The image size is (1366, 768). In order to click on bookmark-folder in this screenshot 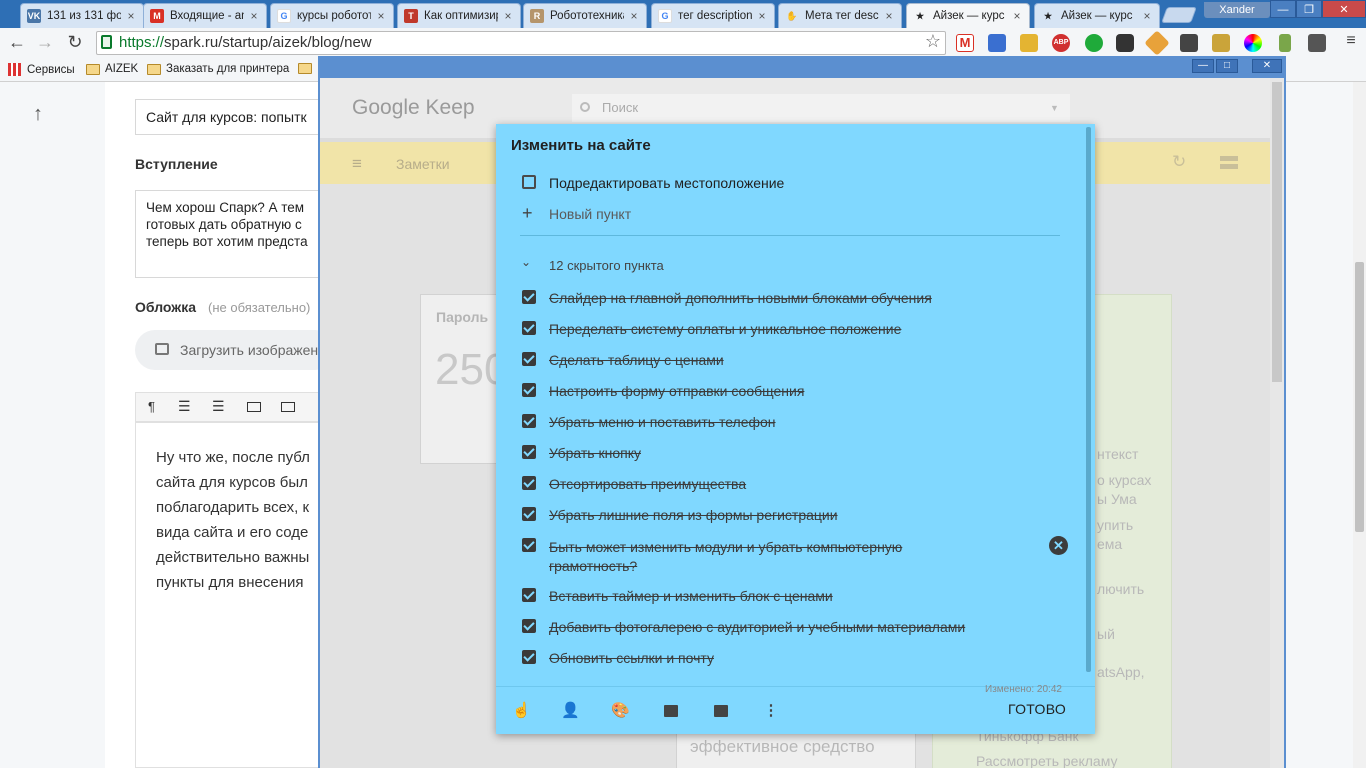, I will do `click(307, 68)`.